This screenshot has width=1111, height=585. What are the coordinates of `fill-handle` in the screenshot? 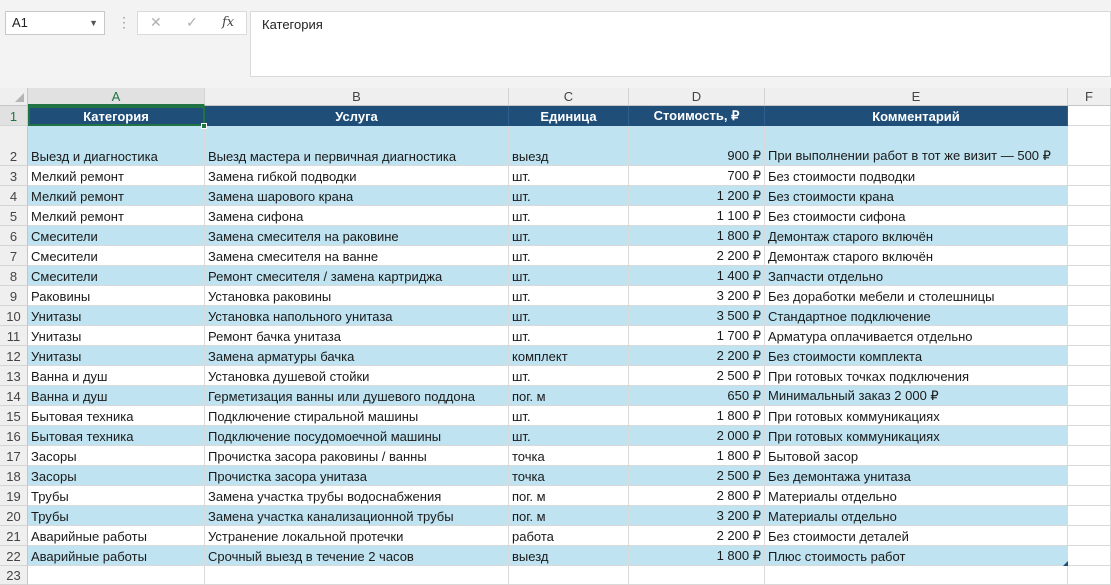 It's located at (204, 126).